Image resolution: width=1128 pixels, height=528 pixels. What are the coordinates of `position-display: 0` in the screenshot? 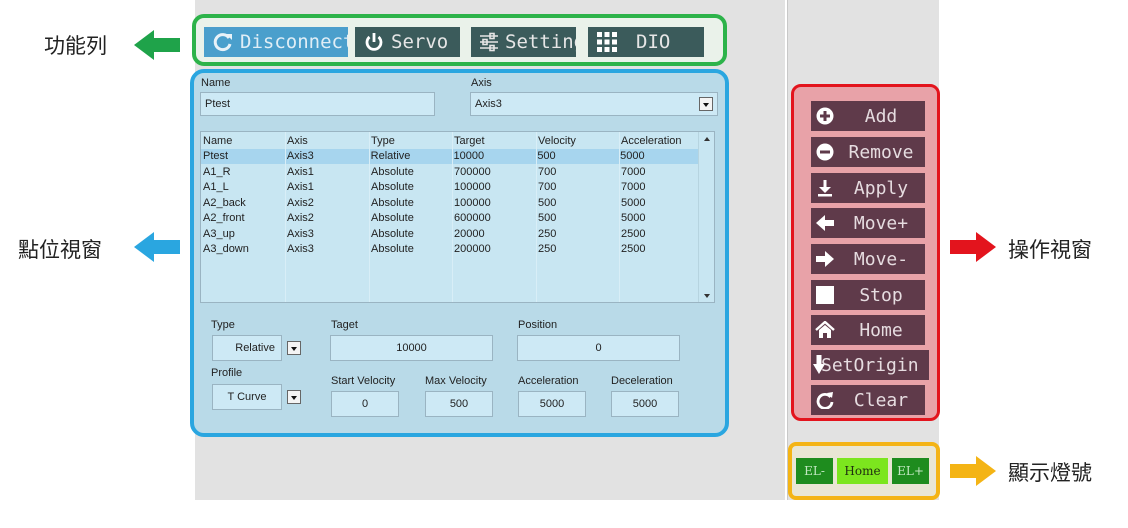 It's located at (598, 348).